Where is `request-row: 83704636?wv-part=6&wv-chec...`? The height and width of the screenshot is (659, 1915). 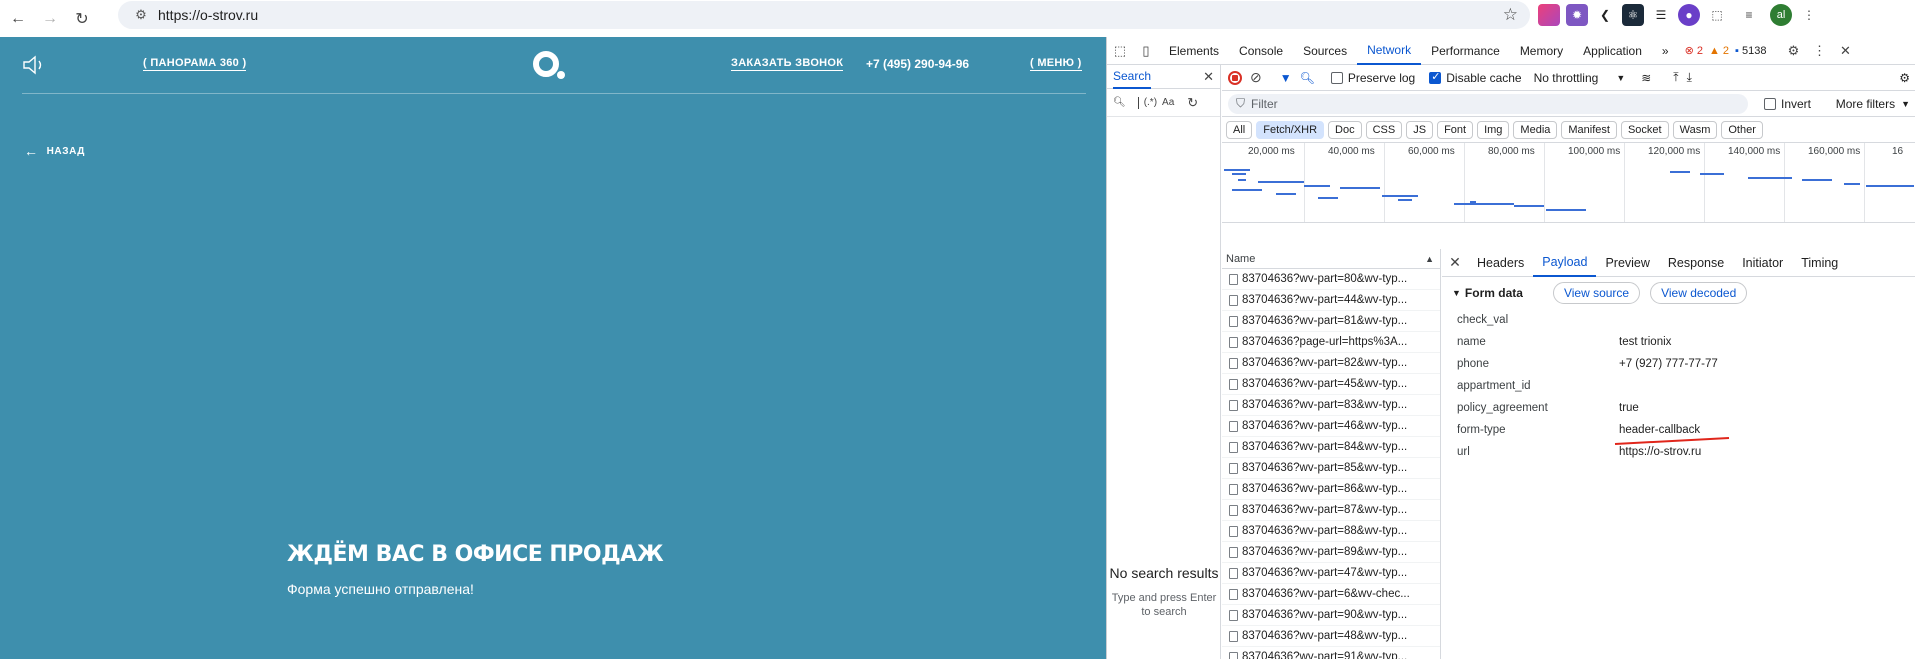
request-row: 83704636?wv-part=6&wv-chec... is located at coordinates (1331, 594).